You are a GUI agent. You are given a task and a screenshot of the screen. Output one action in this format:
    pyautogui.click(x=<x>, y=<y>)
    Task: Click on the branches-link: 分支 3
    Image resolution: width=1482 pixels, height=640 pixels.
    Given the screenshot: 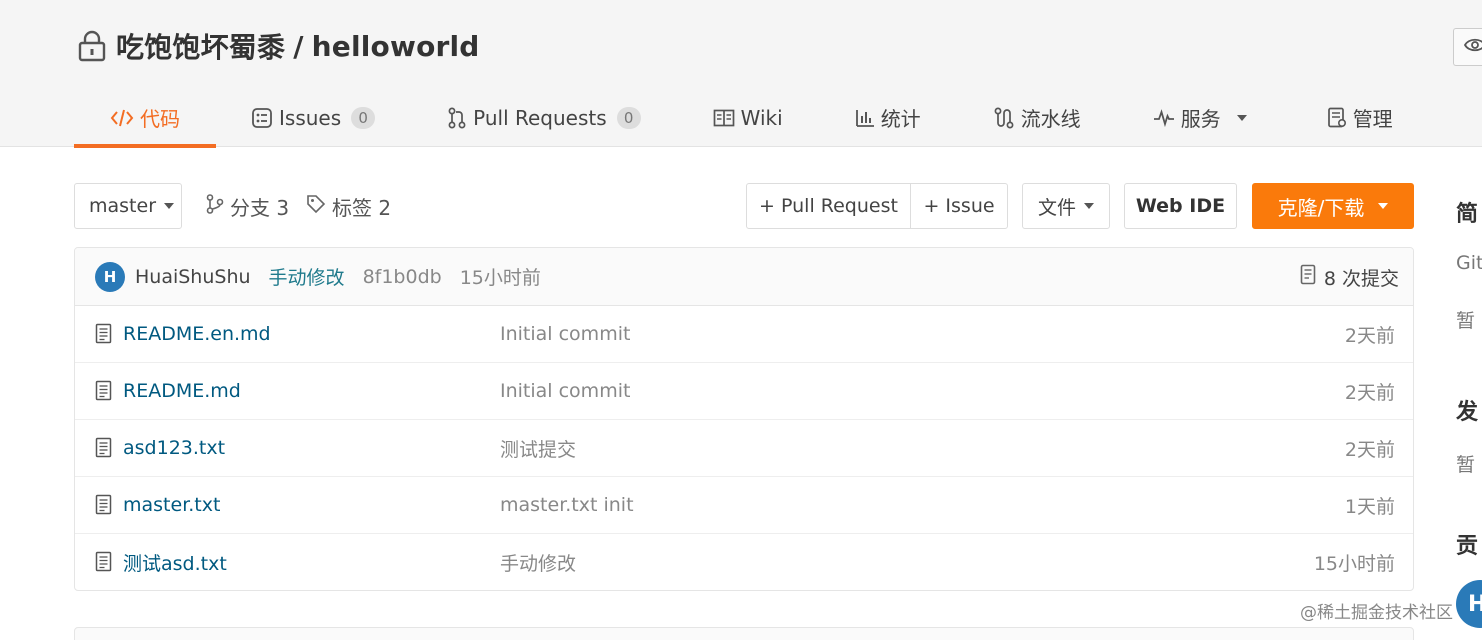 What is the action you would take?
    pyautogui.click(x=247, y=206)
    